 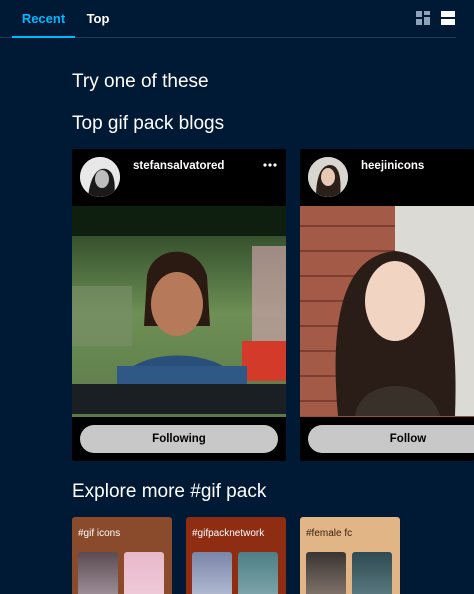 I want to click on tag-label: #gifpacknetwork, so click(x=228, y=533).